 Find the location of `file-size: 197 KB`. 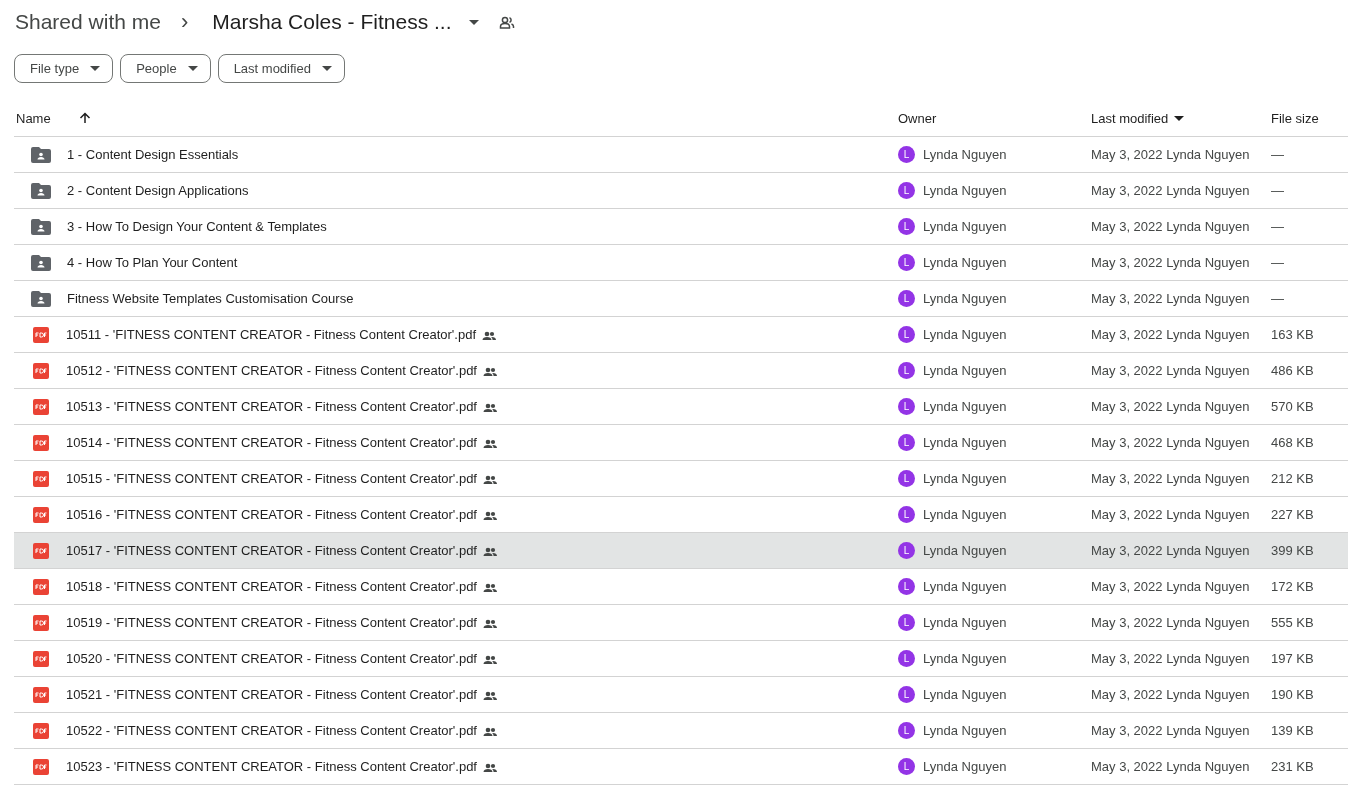

file-size: 197 KB is located at coordinates (1292, 658).